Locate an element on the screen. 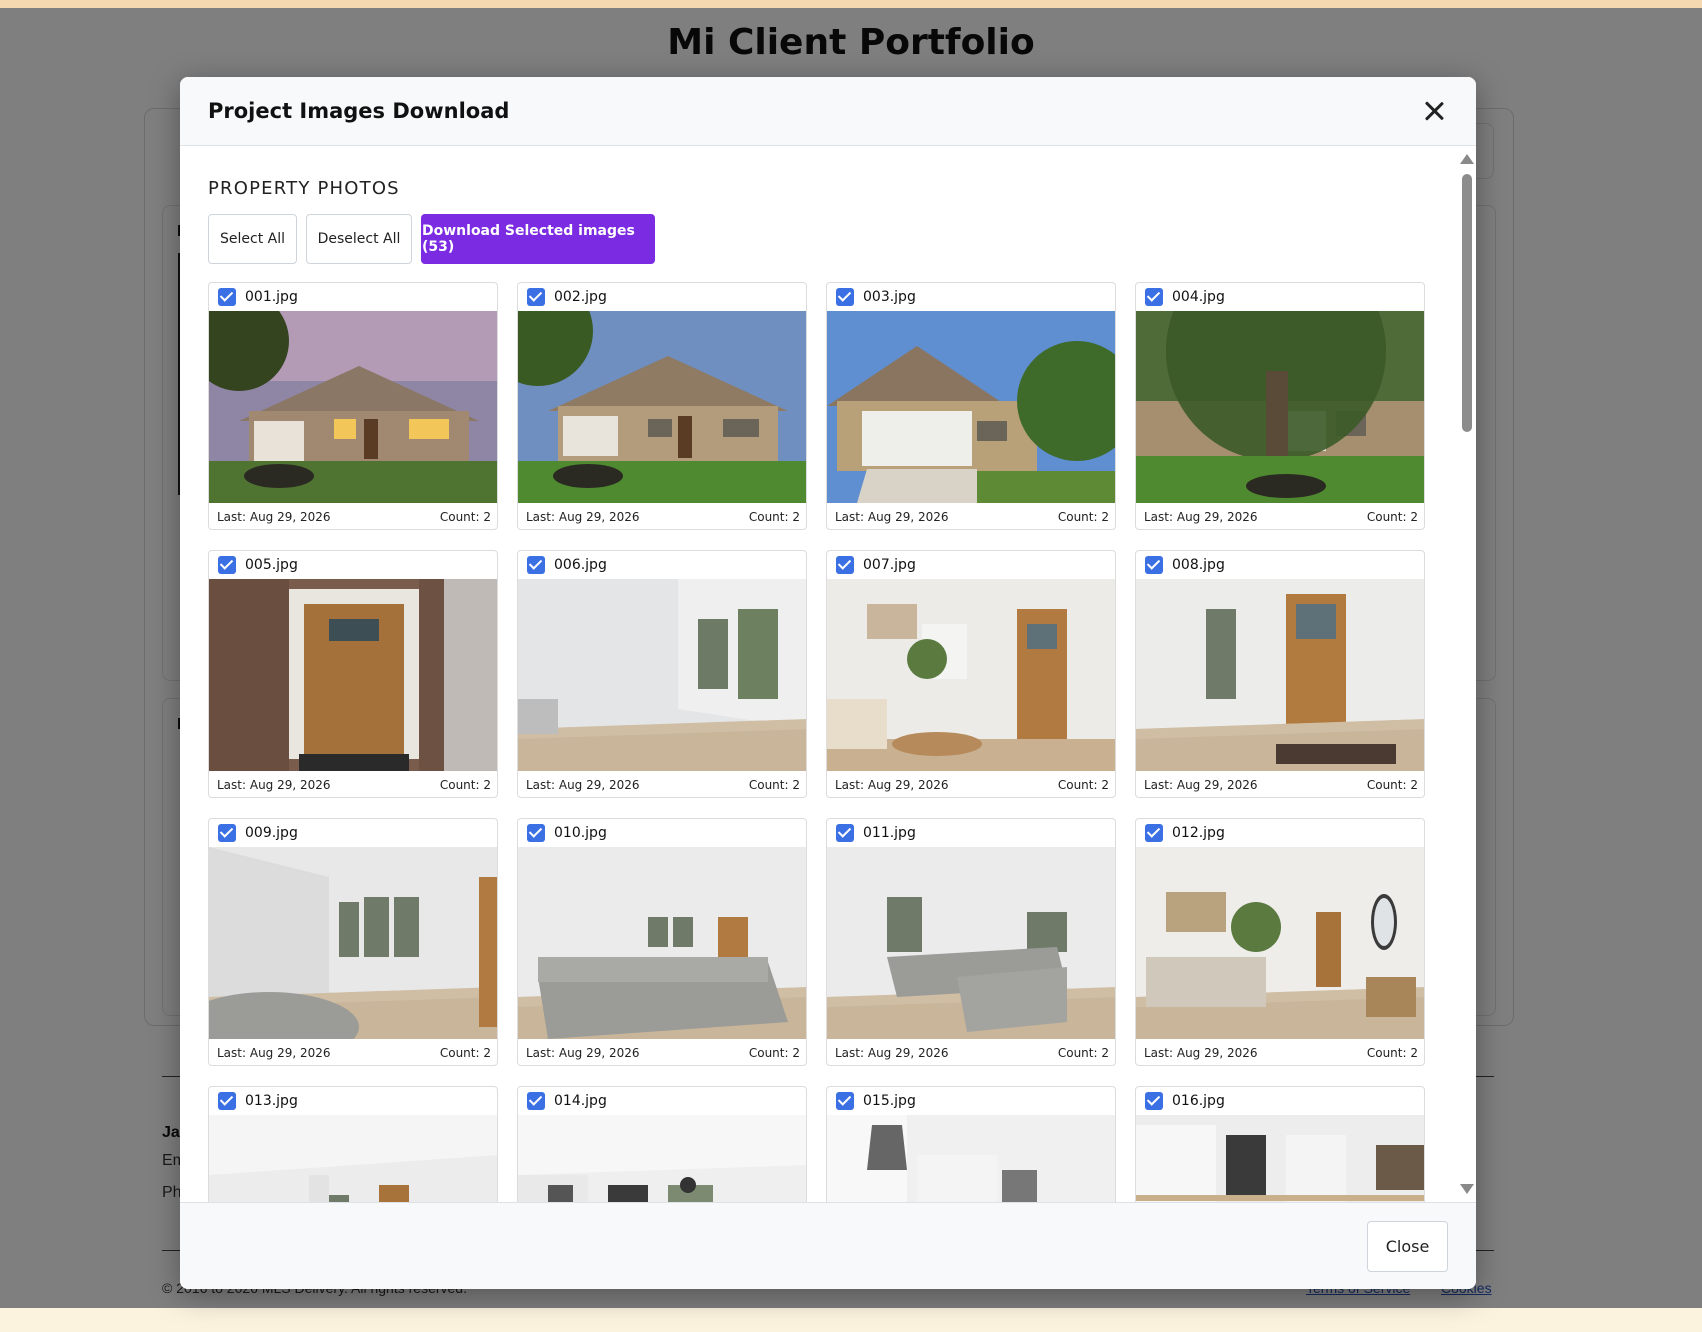 This screenshot has height=1332, width=1702. image-card: 016.jpgLast: Aug 29, 2026Count: 2 is located at coordinates (1280, 1144).